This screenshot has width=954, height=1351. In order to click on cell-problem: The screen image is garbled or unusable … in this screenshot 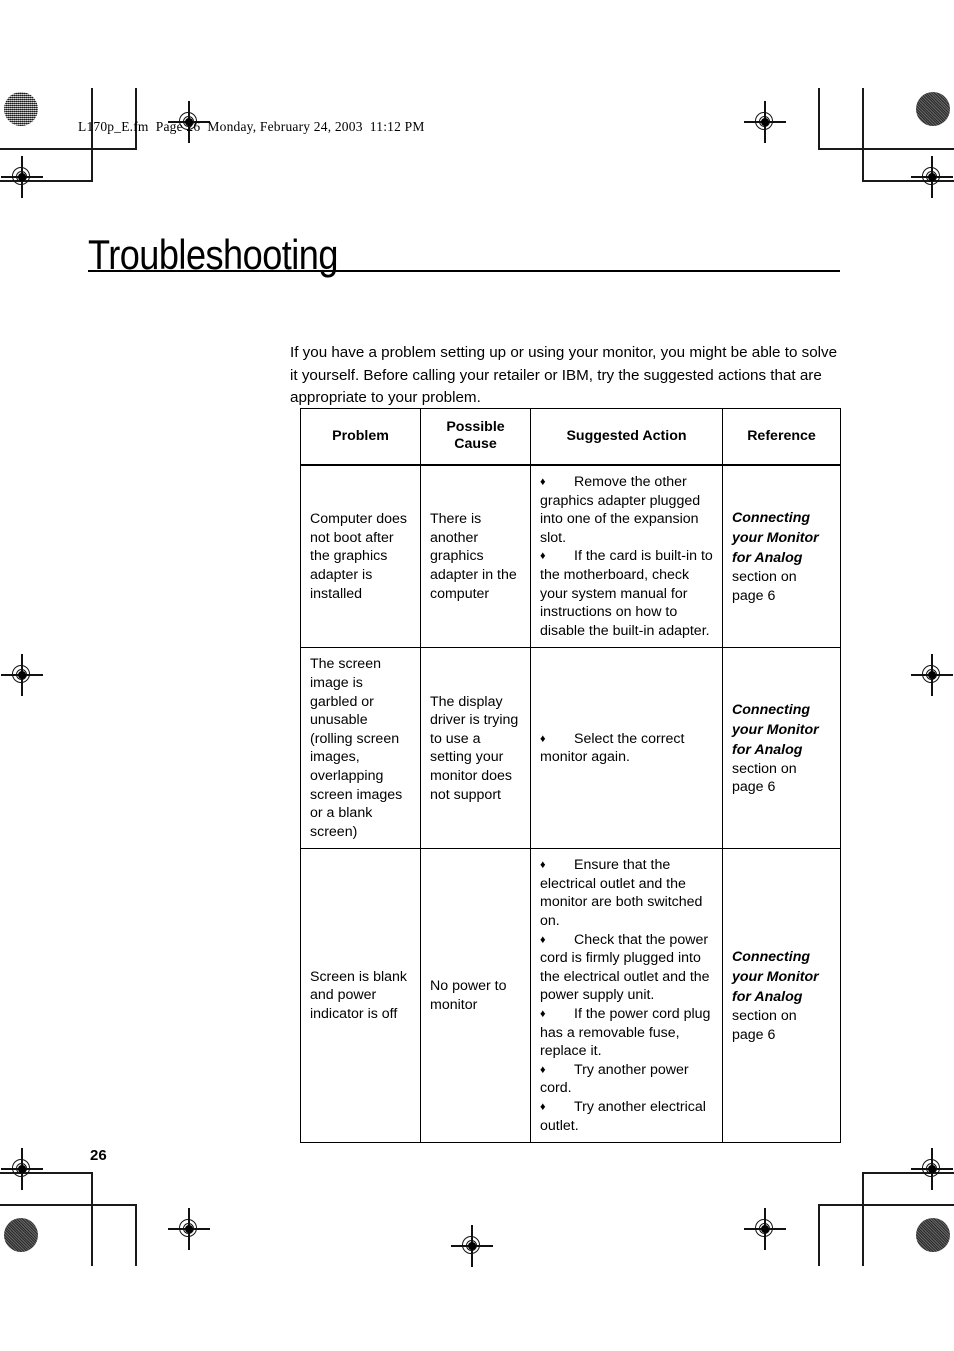, I will do `click(360, 748)`.